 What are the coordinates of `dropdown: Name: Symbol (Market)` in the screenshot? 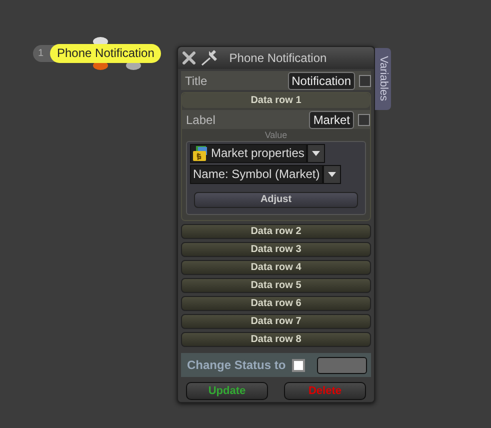 It's located at (256, 174).